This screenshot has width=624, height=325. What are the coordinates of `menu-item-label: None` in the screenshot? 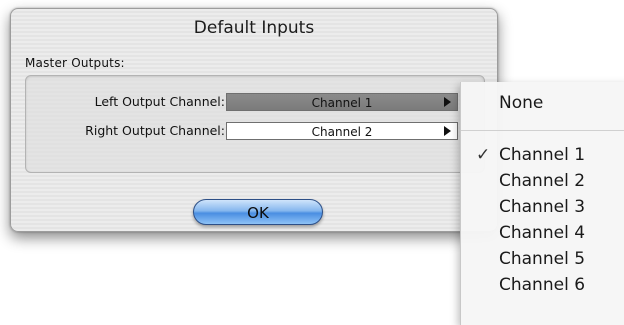 It's located at (521, 103).